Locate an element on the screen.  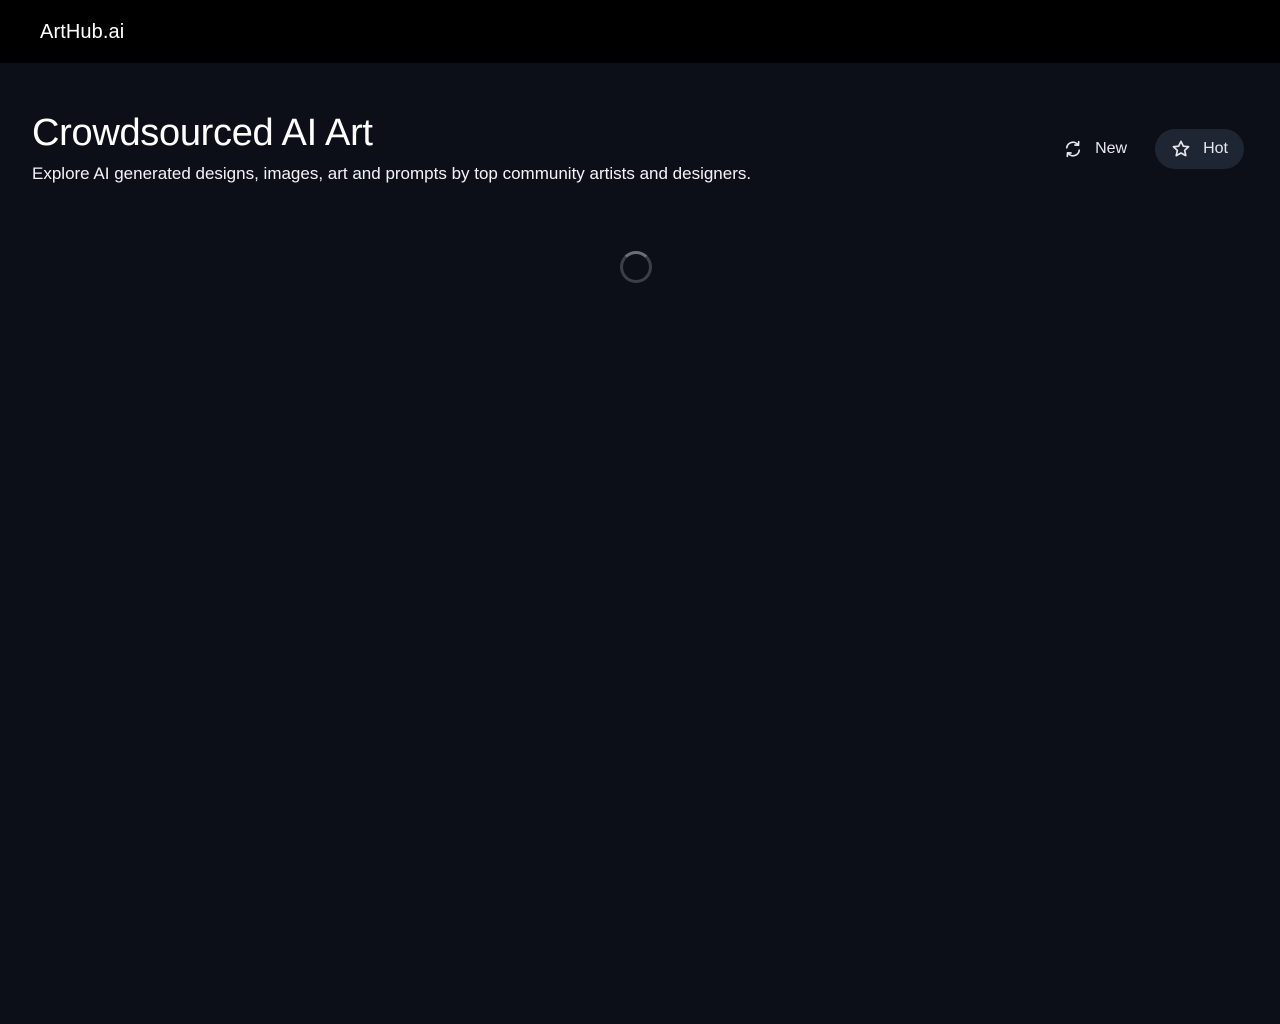
loading-spinner-icon is located at coordinates (636, 267).